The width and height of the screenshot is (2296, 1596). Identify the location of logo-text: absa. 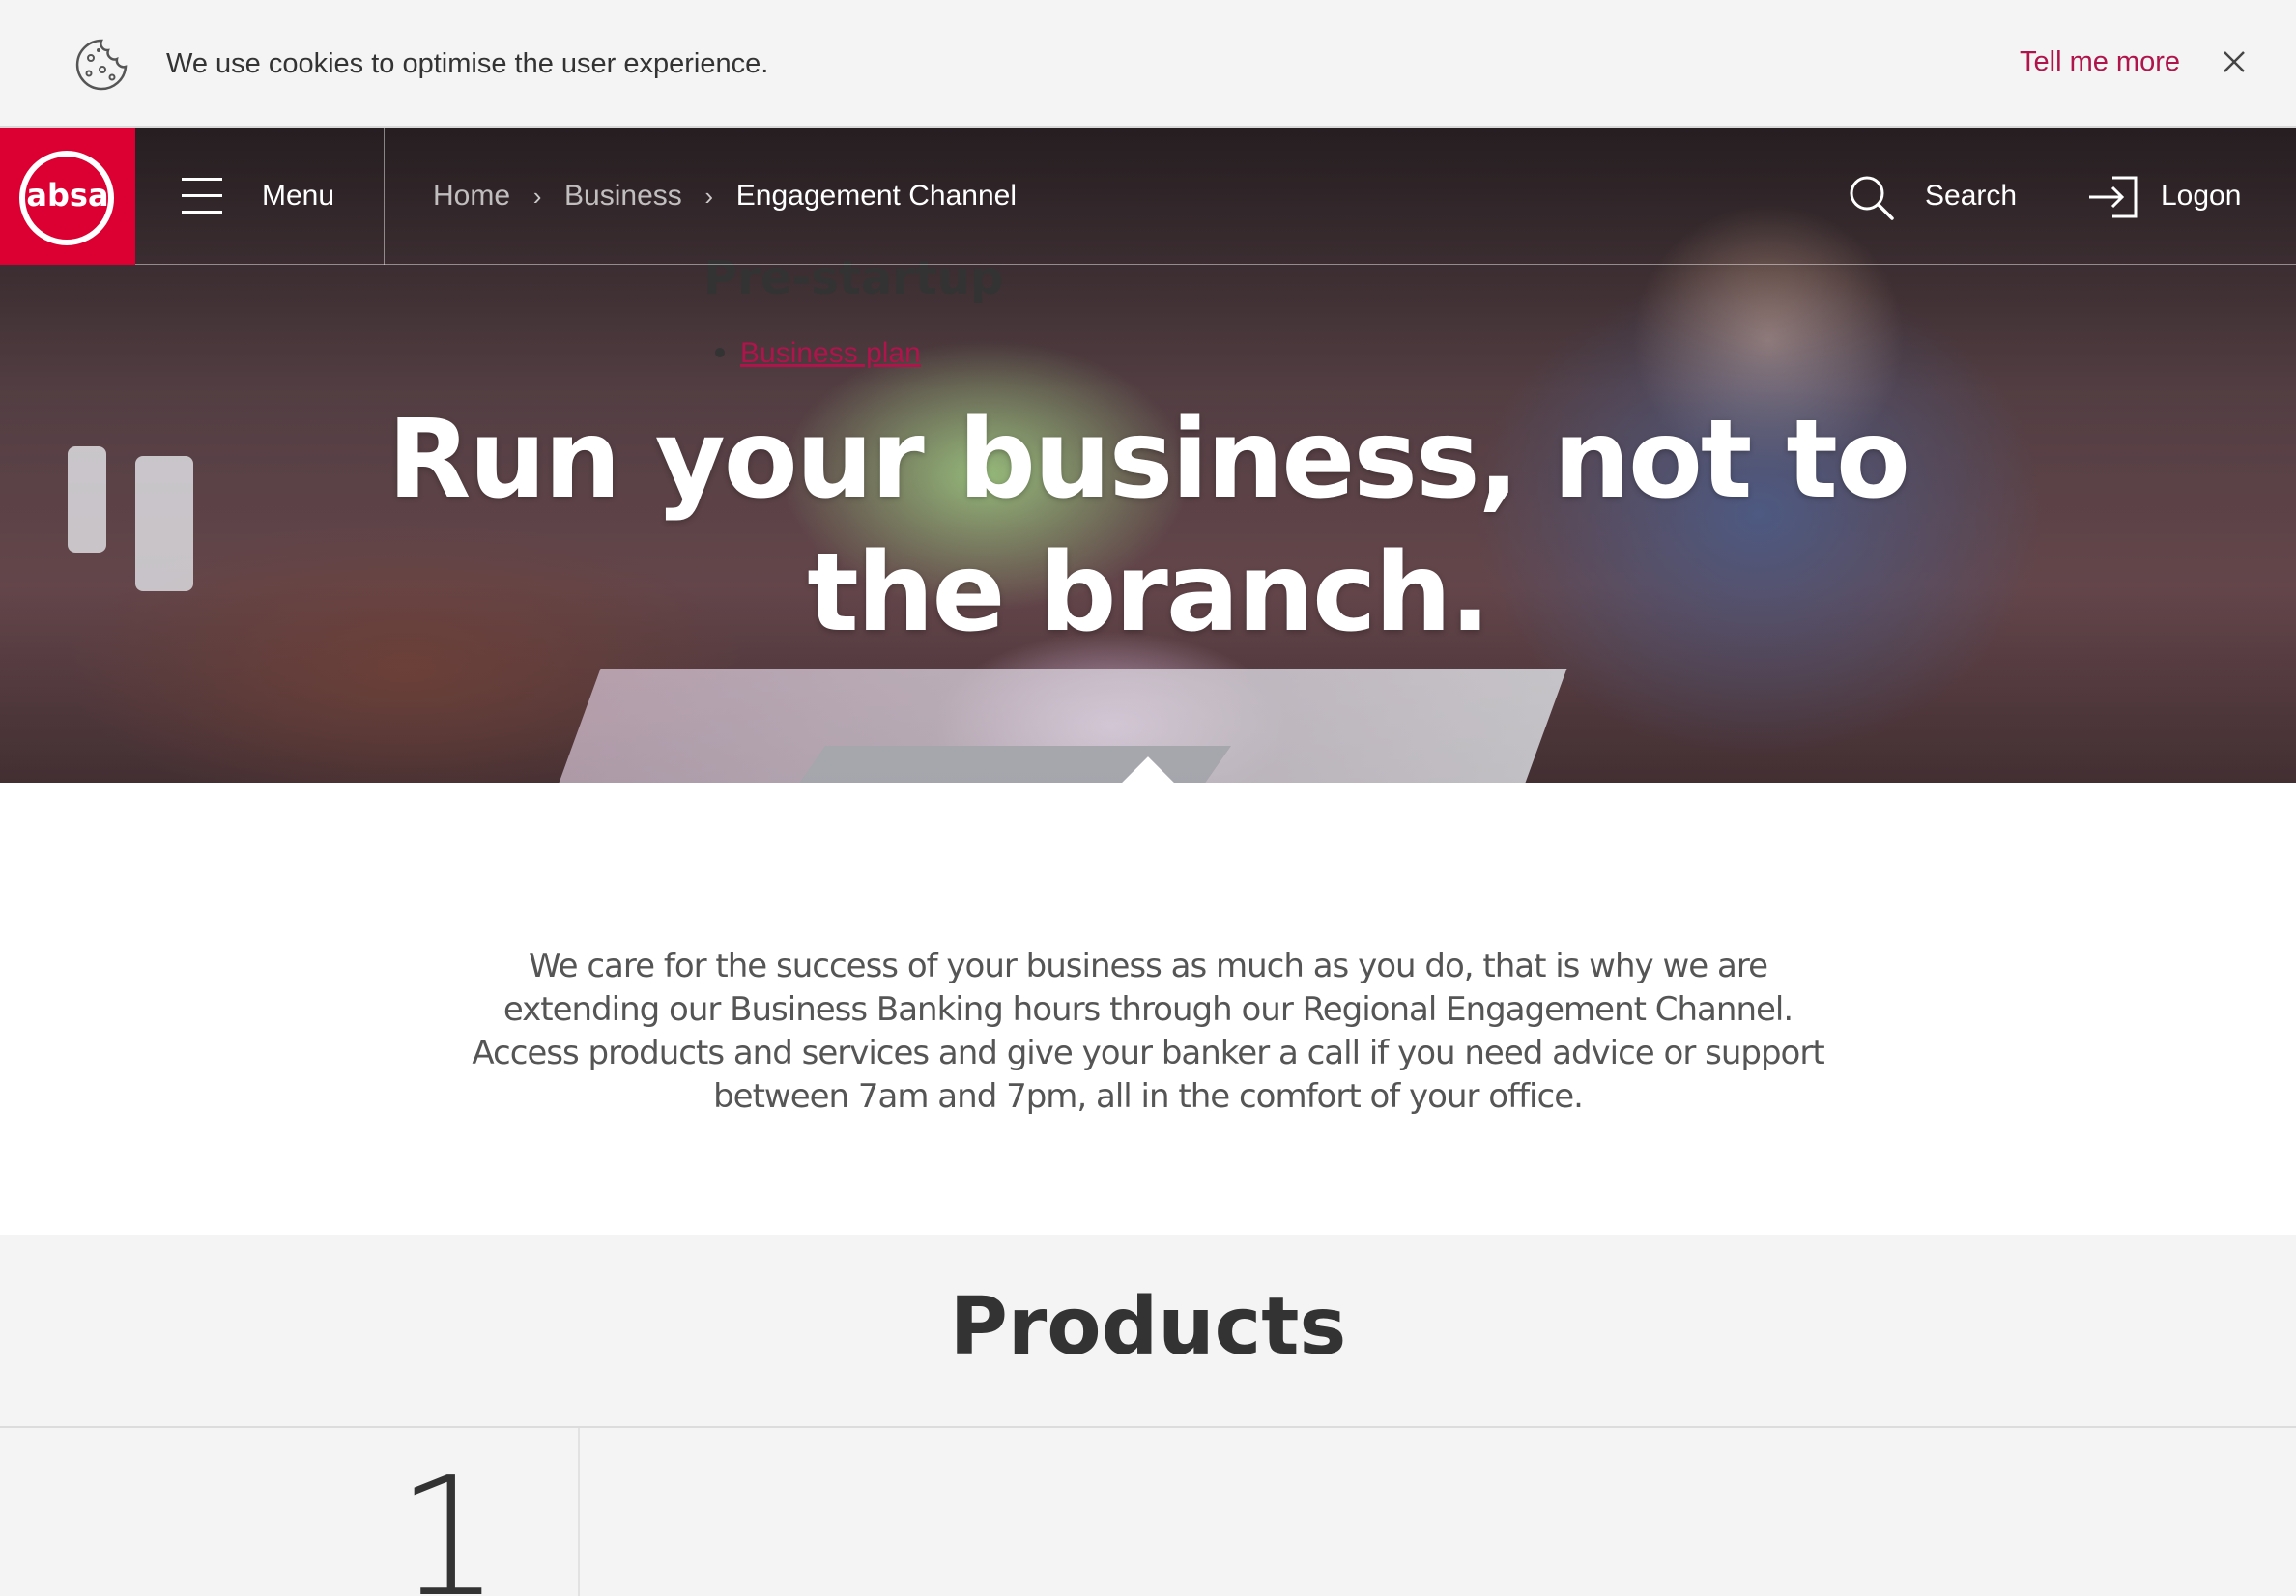
(67, 196).